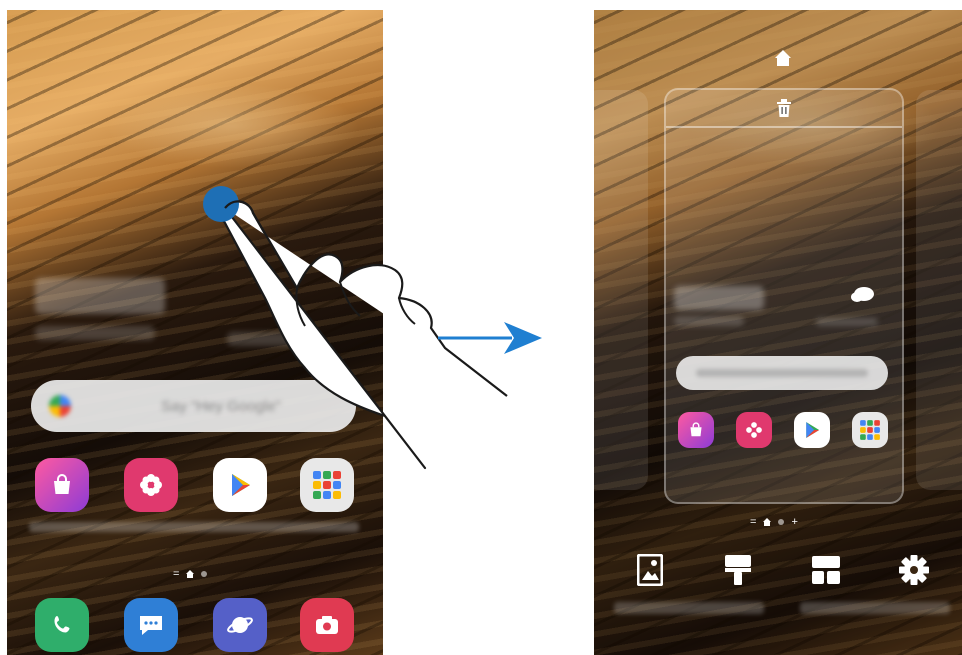 The width and height of the screenshot is (962, 655). Describe the element at coordinates (60, 406) in the screenshot. I see `google-icon` at that location.